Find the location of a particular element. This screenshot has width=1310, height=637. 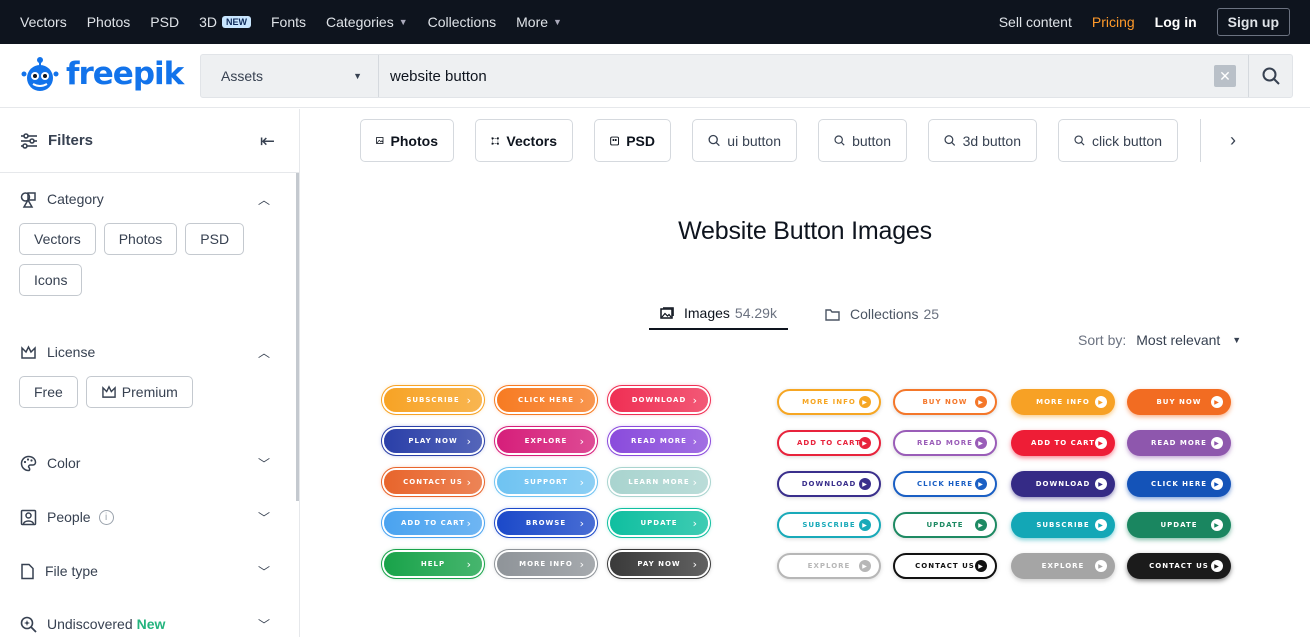

tag-ui-button: ui button is located at coordinates (744, 140).